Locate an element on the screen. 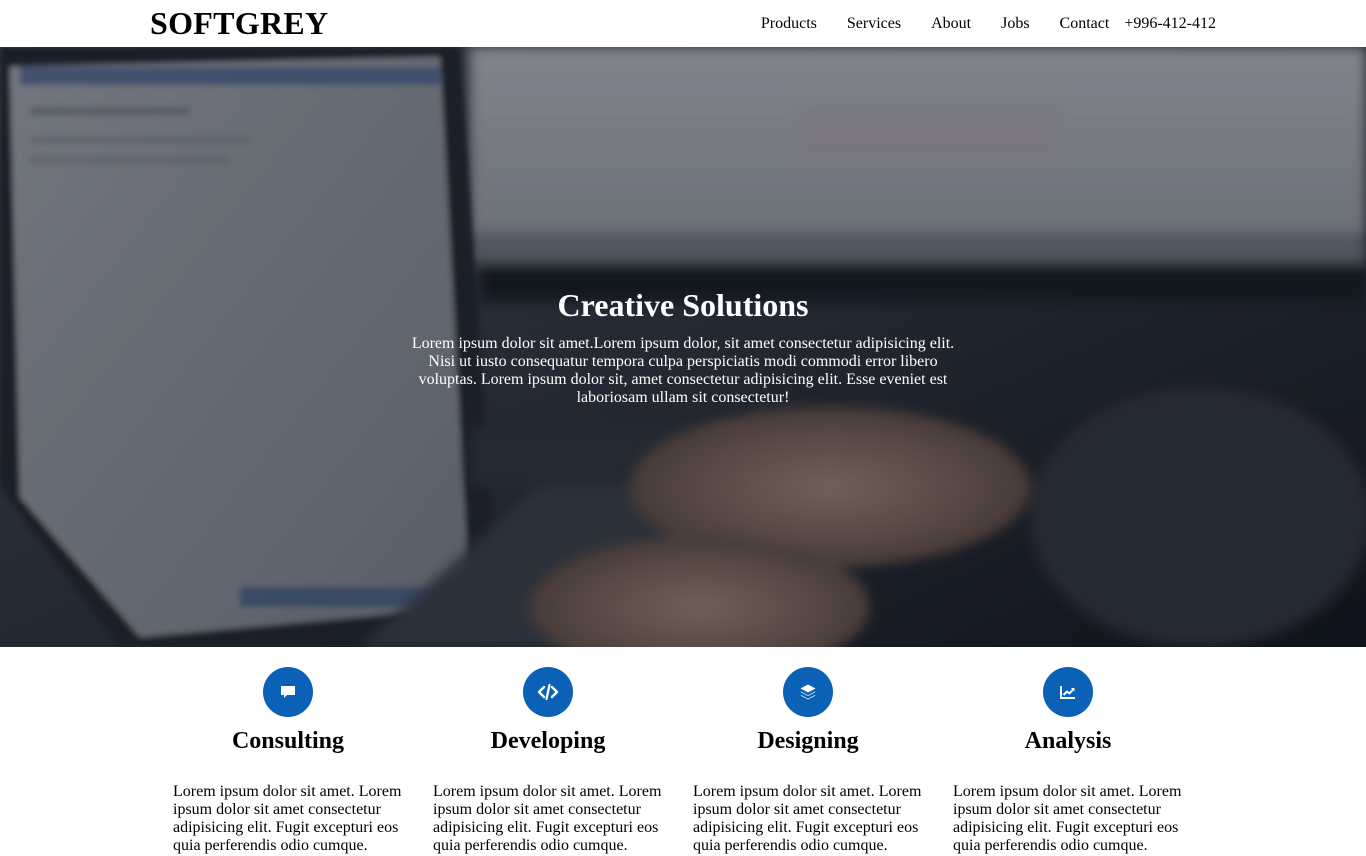 The width and height of the screenshot is (1366, 856). nav-products-link: Products is located at coordinates (789, 24).